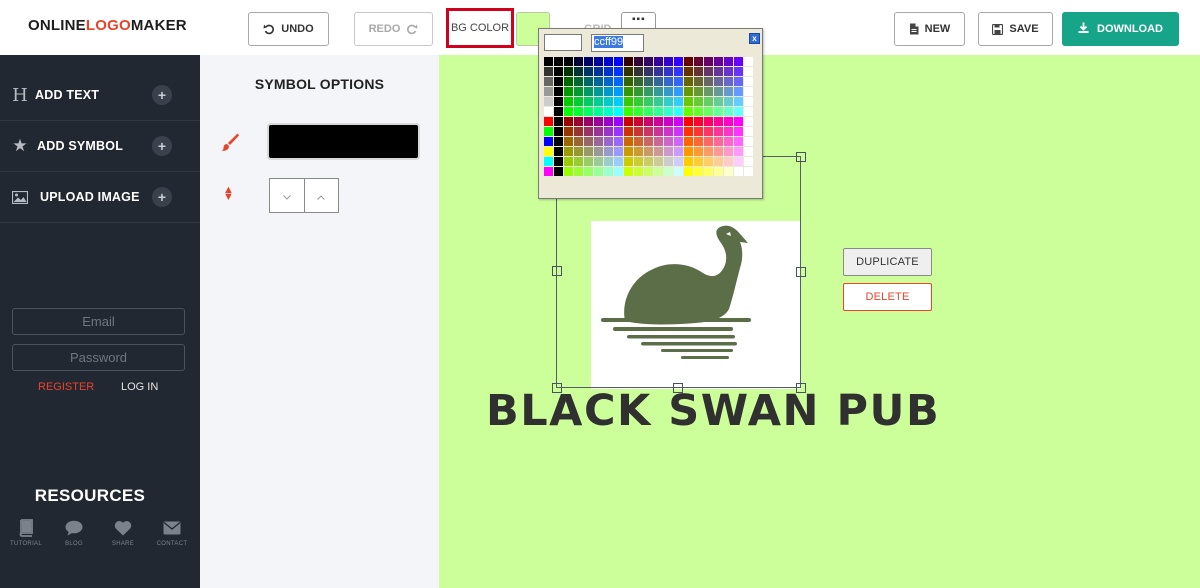  I want to click on password-input, so click(98, 357).